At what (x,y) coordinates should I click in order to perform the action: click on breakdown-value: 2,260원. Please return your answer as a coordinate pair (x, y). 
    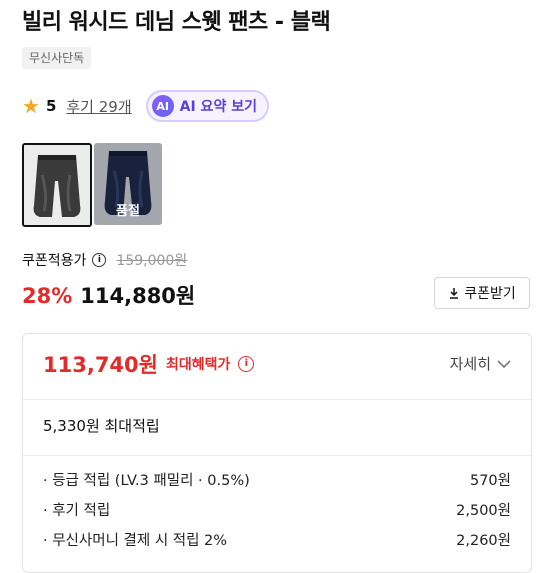
    Looking at the image, I should click on (483, 541).